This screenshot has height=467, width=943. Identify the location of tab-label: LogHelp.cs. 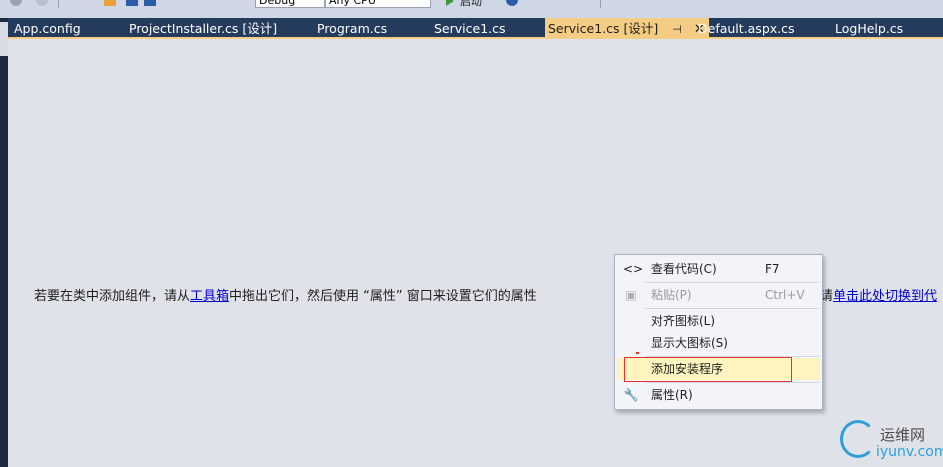
(869, 28).